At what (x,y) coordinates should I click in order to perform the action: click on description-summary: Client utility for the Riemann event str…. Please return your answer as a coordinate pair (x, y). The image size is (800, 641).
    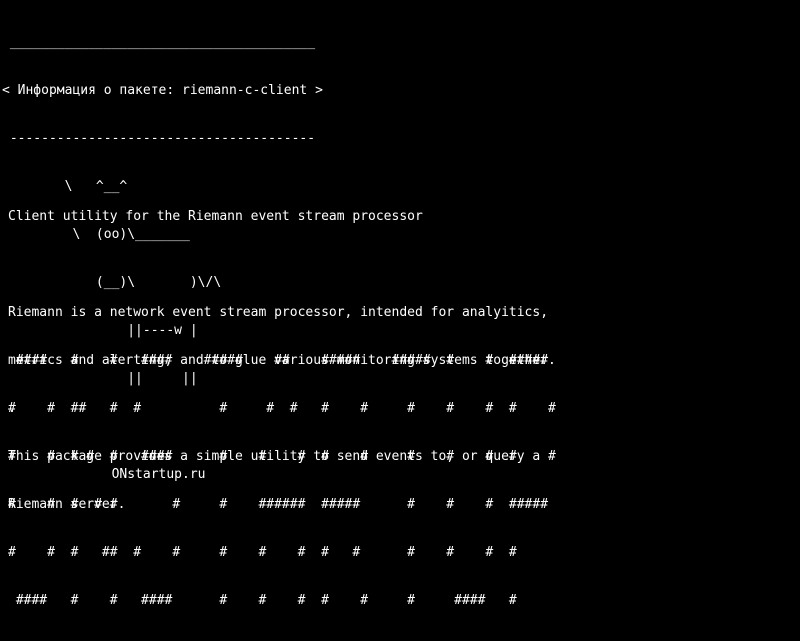
    Looking at the image, I should click on (215, 216).